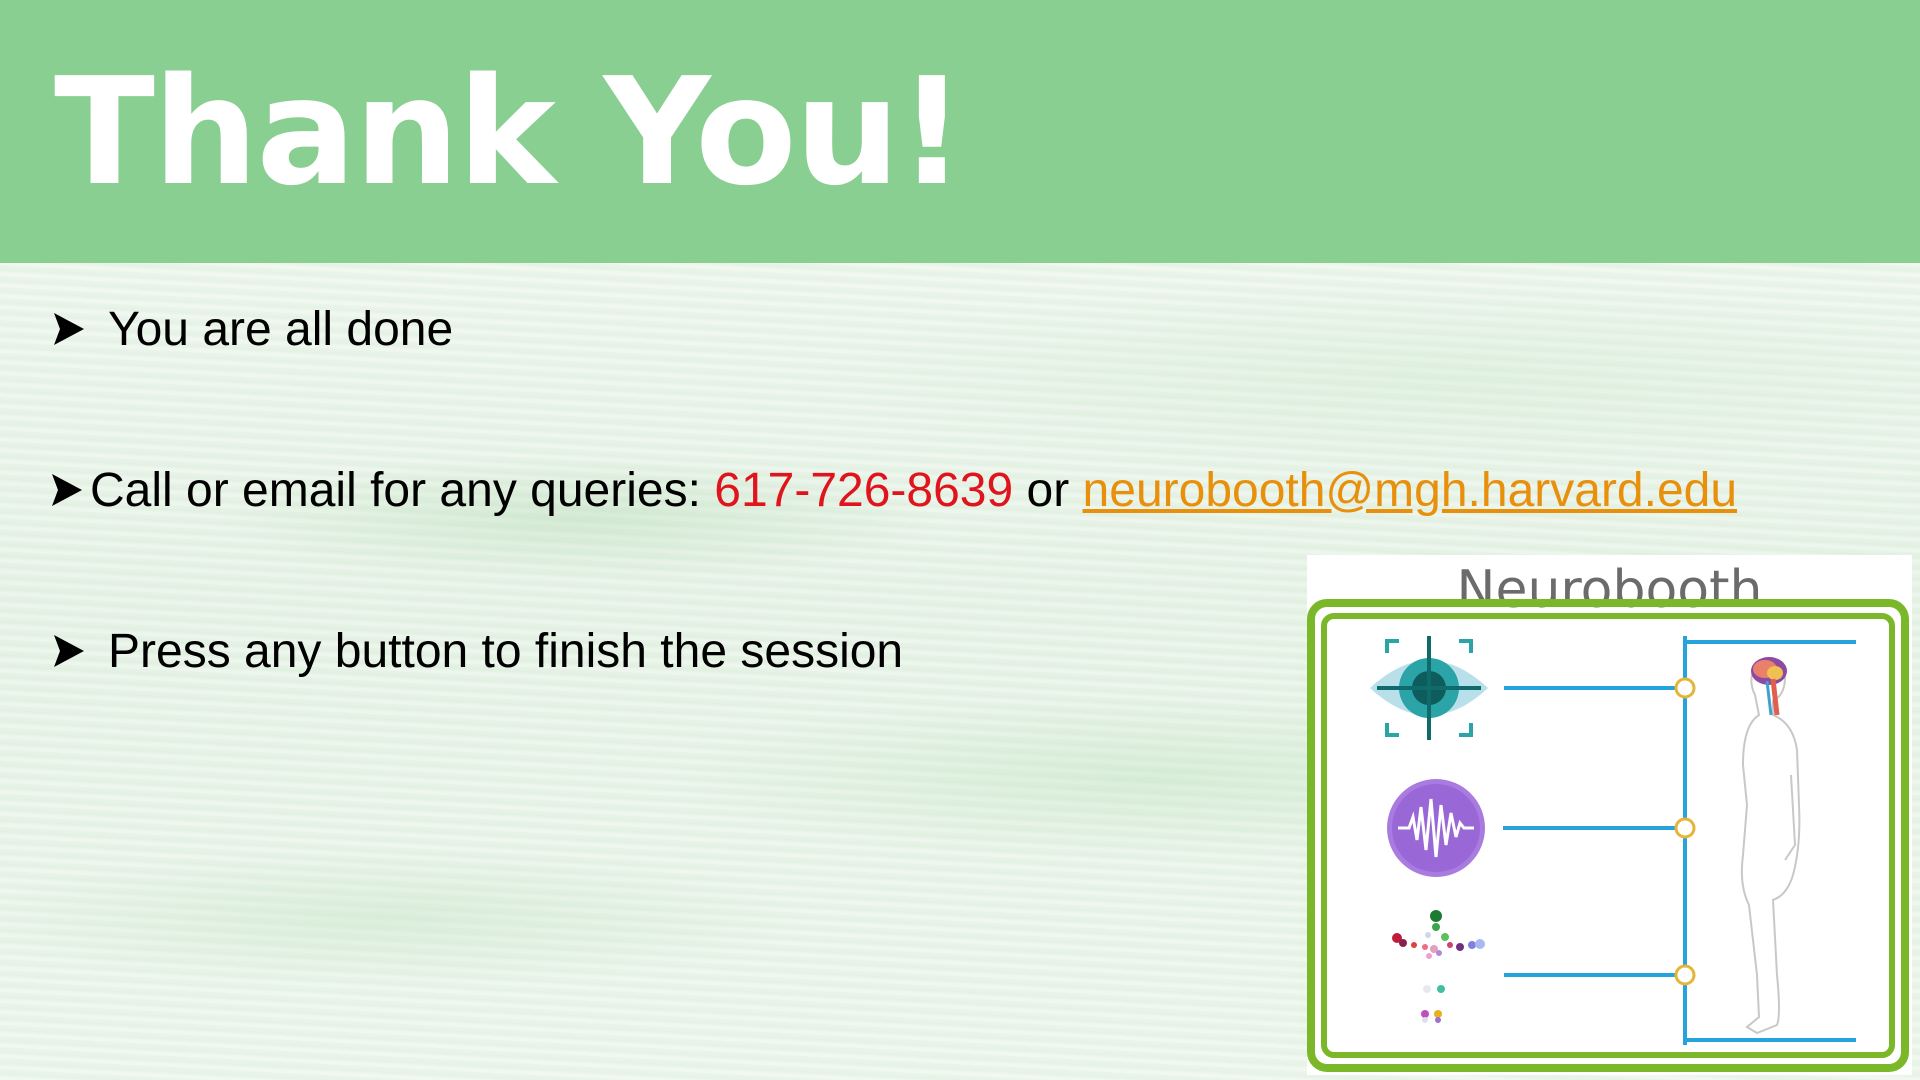 Image resolution: width=1920 pixels, height=1080 pixels. What do you see at coordinates (1429, 688) in the screenshot?
I see `eye-tracking-icon` at bounding box center [1429, 688].